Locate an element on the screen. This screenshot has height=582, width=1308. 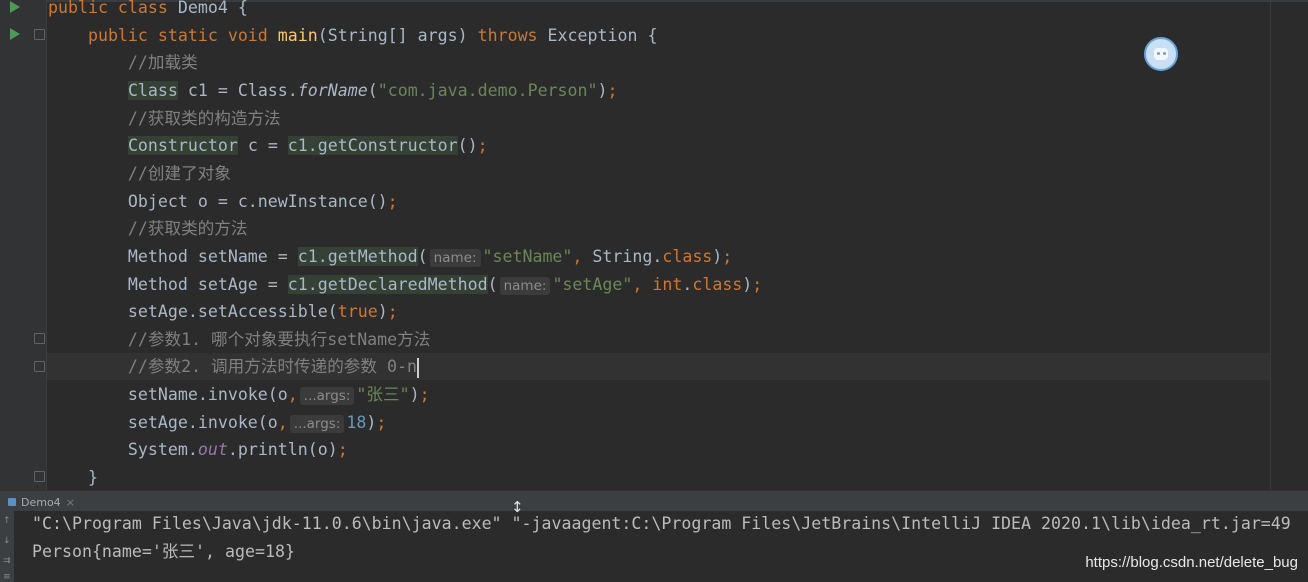
soft-wrap-icon: ⇉ is located at coordinates (7, 561).